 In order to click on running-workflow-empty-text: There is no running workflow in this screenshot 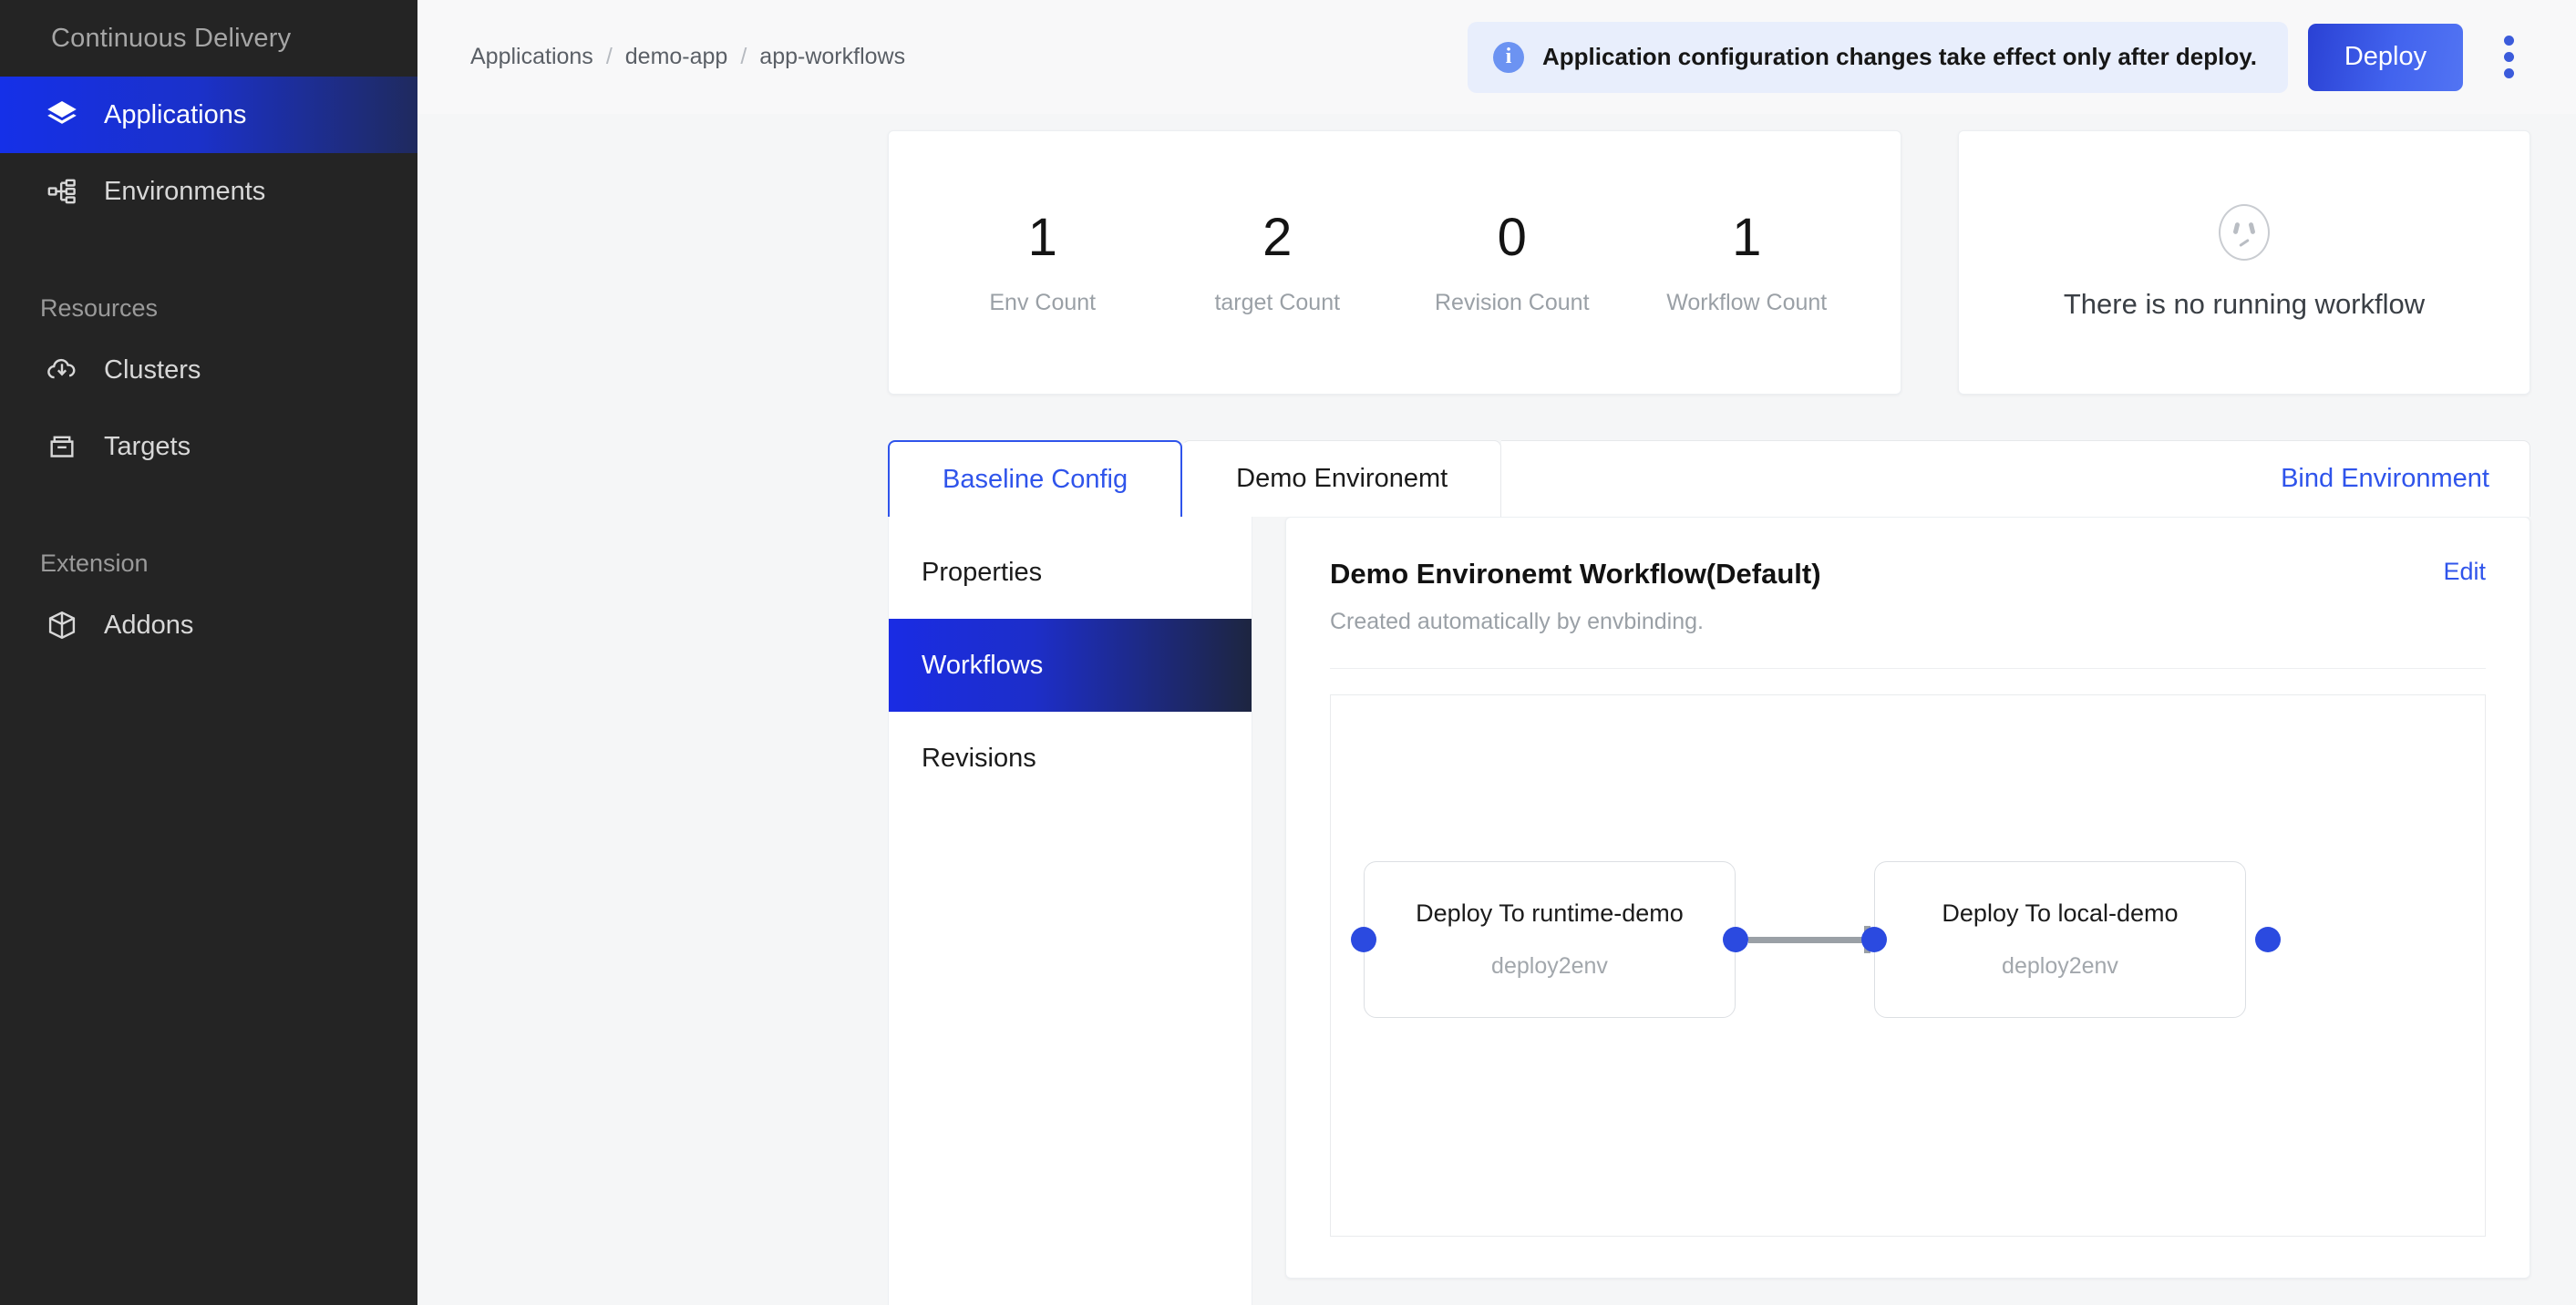, I will do `click(2244, 304)`.